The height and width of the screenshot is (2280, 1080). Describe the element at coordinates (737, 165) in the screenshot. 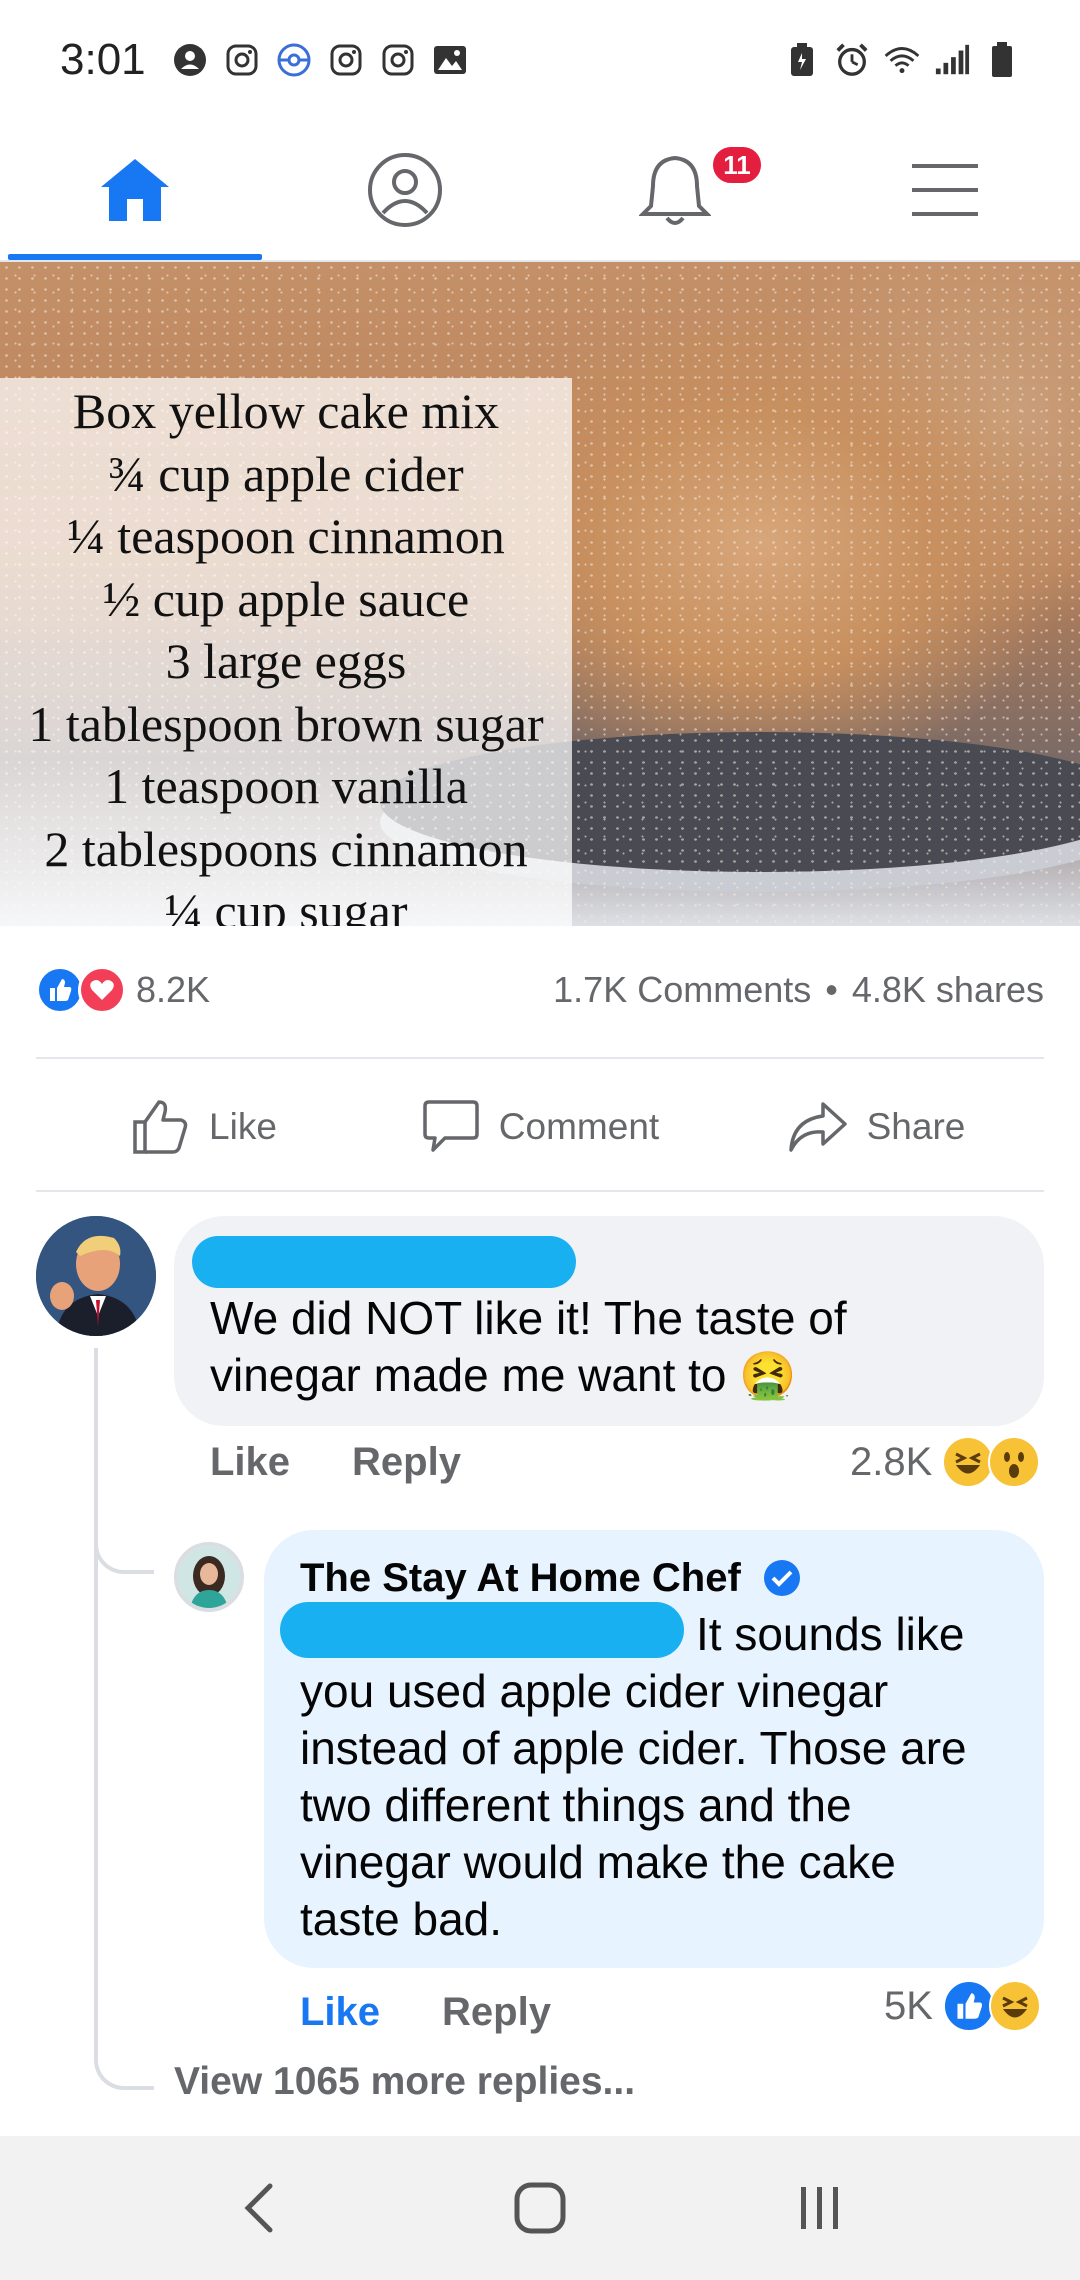

I see `notification-badge: 11` at that location.